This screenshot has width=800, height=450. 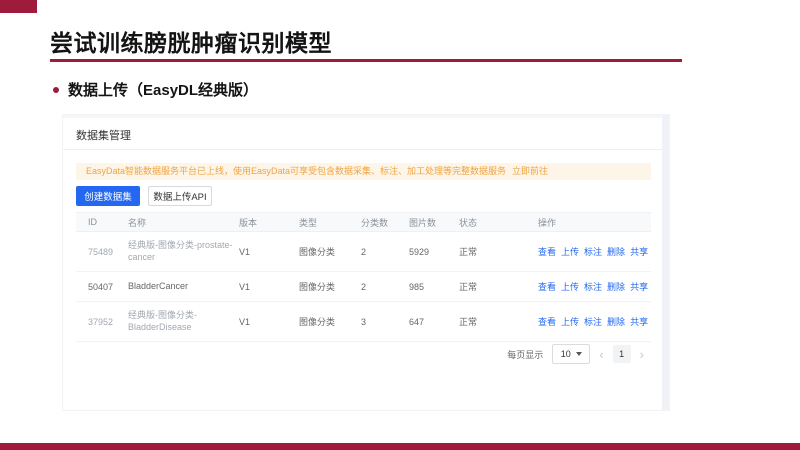 I want to click on col-header-id: ID, so click(x=92, y=222).